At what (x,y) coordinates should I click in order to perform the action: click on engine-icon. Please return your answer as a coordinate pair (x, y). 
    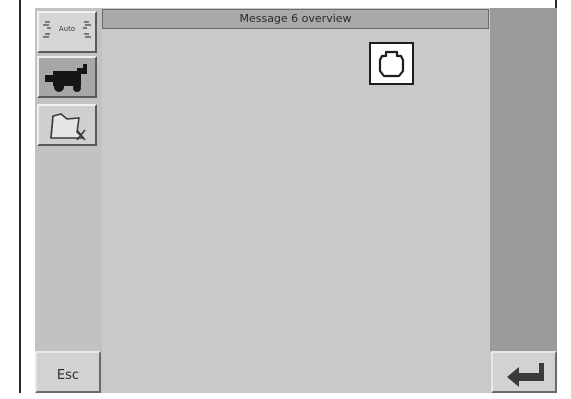
    Looking at the image, I should click on (391, 63).